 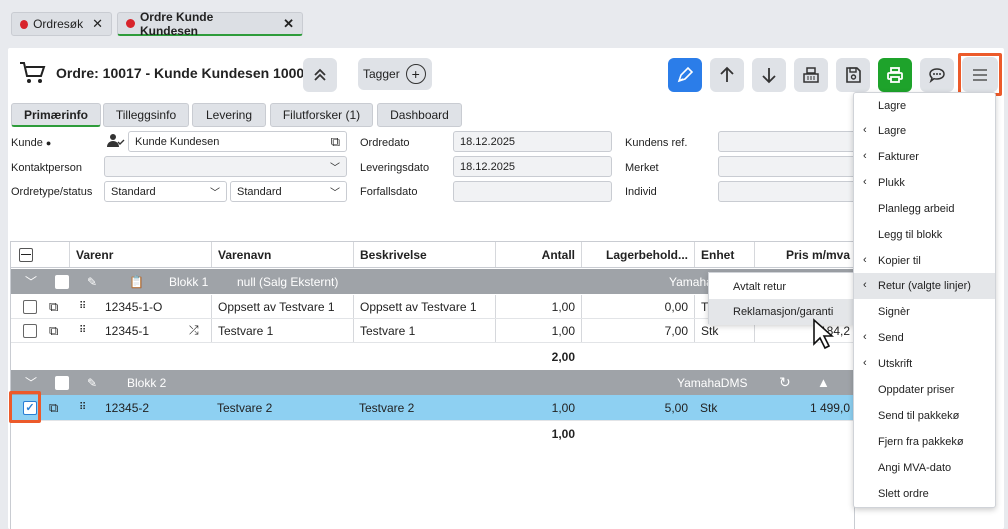 What do you see at coordinates (563, 434) in the screenshot?
I see `sum-antall: 1,00` at bounding box center [563, 434].